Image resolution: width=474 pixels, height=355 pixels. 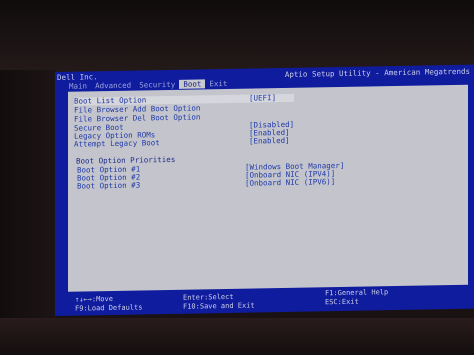 I want to click on boot-option-3-value: [Onboard NIC (IPV6)], so click(x=290, y=182).